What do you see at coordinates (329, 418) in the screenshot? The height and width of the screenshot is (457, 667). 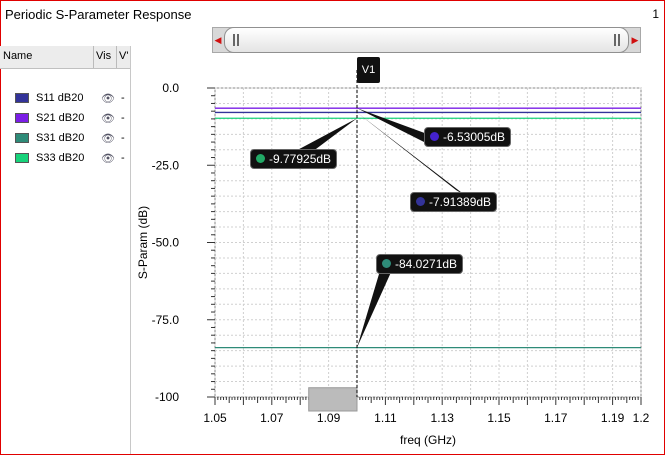 I see `x-tick-label: 1.09` at bounding box center [329, 418].